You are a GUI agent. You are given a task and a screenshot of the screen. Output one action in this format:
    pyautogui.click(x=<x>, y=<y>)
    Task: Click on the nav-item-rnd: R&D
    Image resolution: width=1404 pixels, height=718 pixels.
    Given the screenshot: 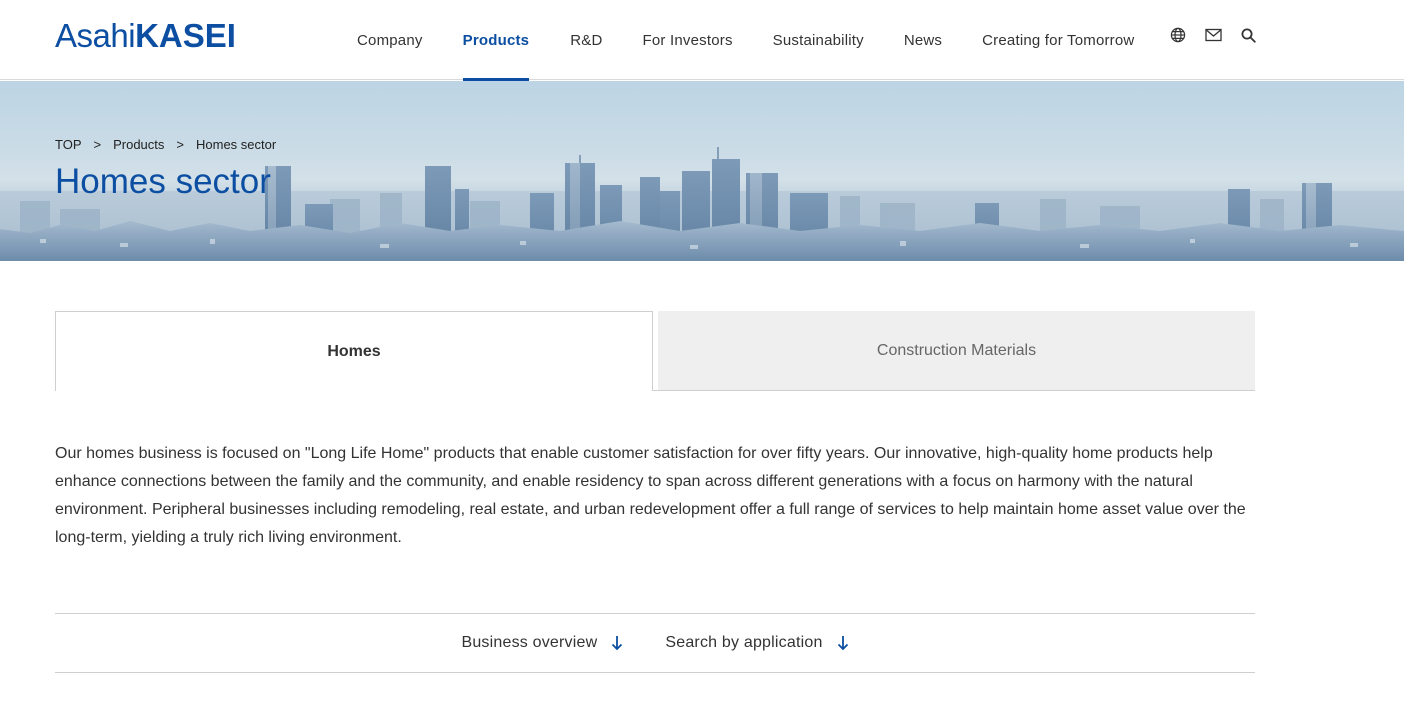 What is the action you would take?
    pyautogui.click(x=586, y=40)
    